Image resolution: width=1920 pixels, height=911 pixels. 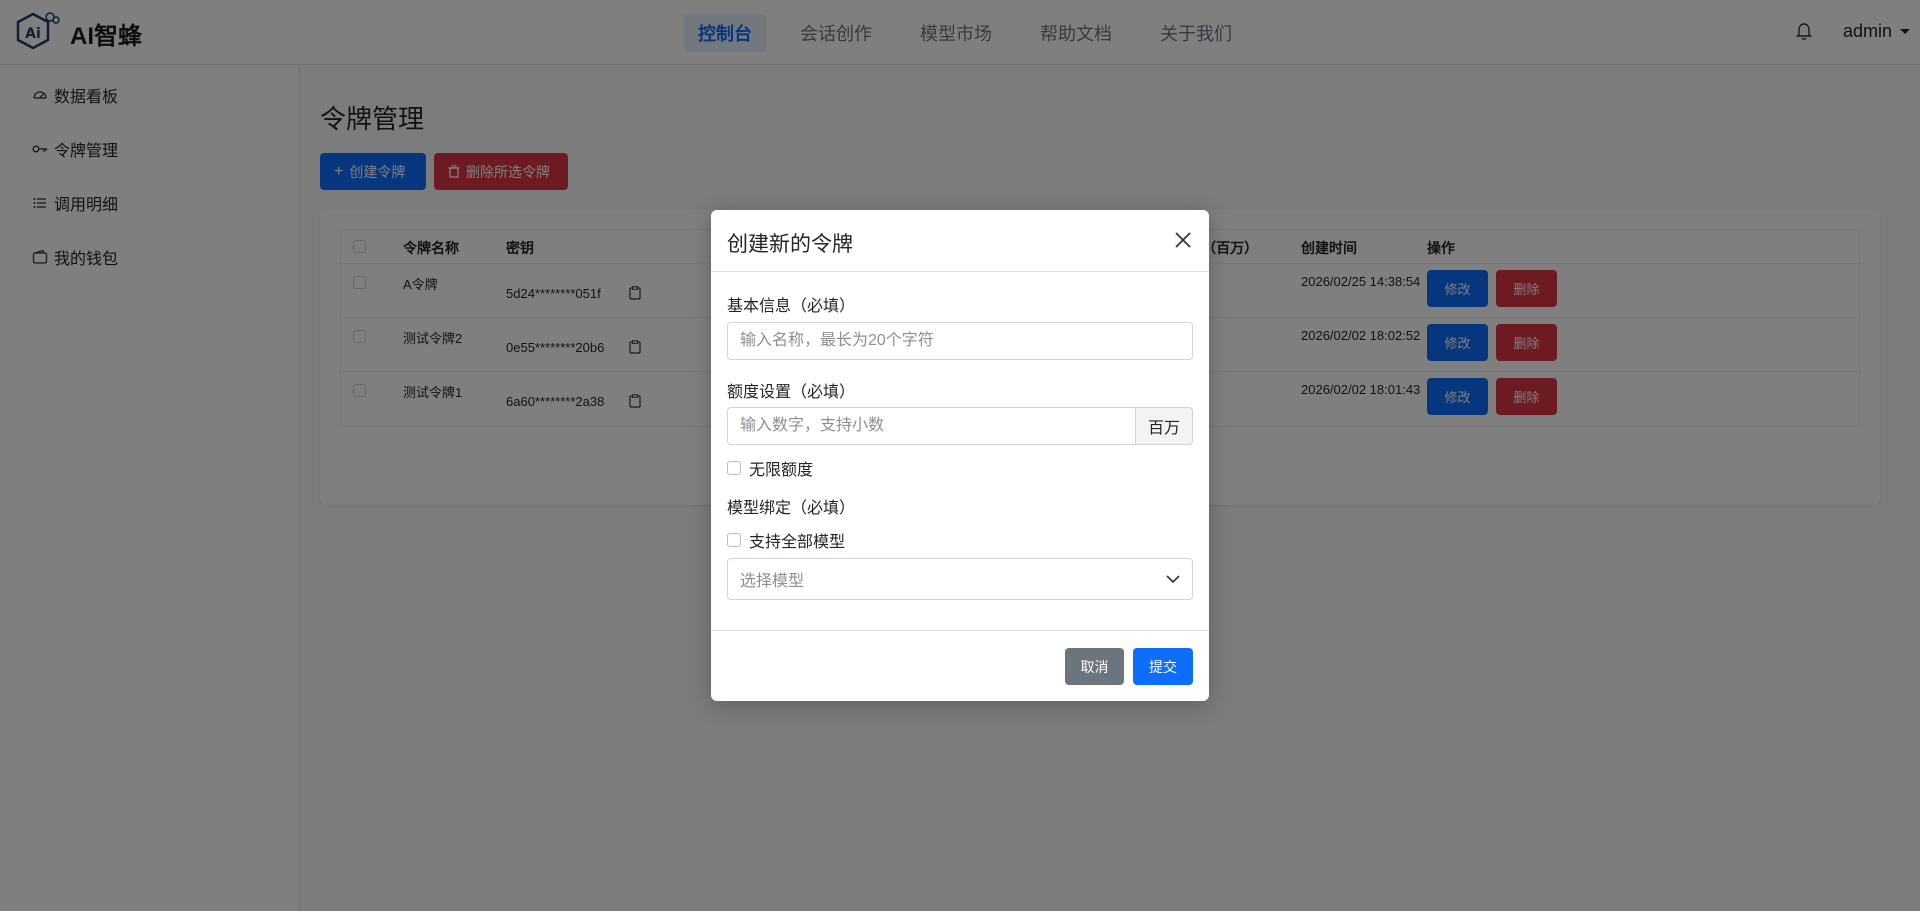 I want to click on model-select-placeholder: 选择模型, so click(x=772, y=581).